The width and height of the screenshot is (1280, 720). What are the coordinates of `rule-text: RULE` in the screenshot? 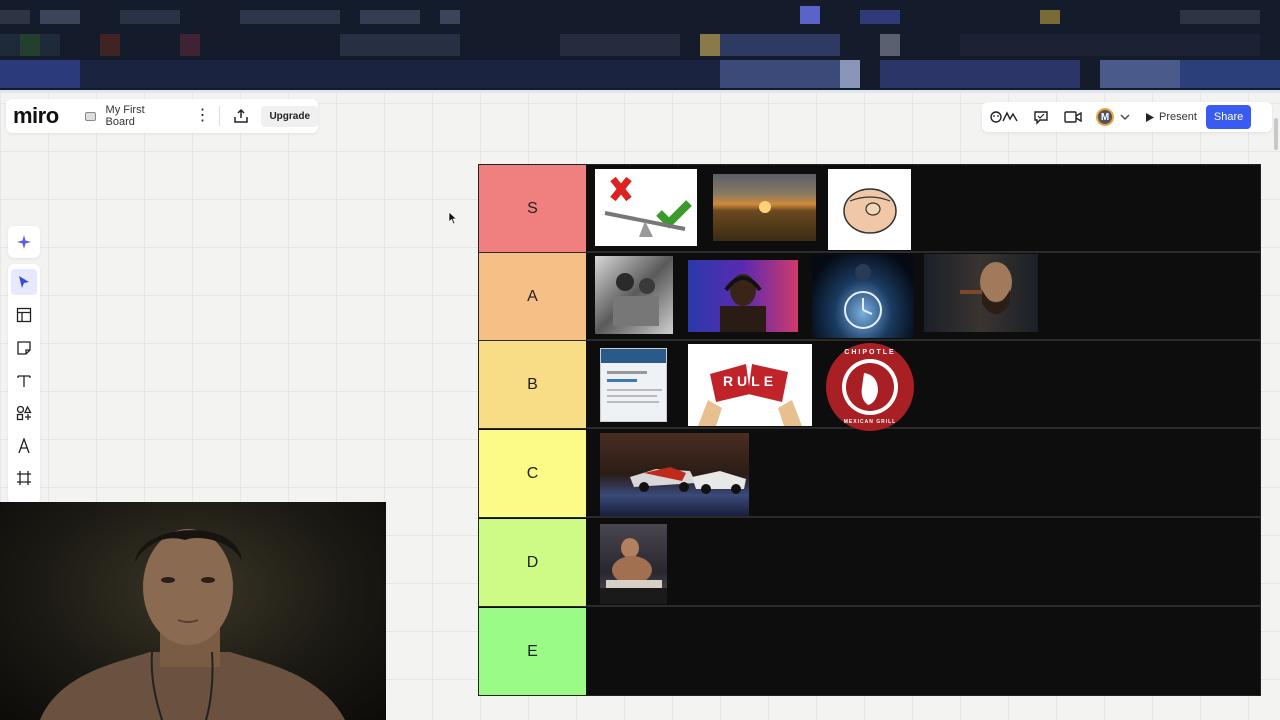 It's located at (750, 381).